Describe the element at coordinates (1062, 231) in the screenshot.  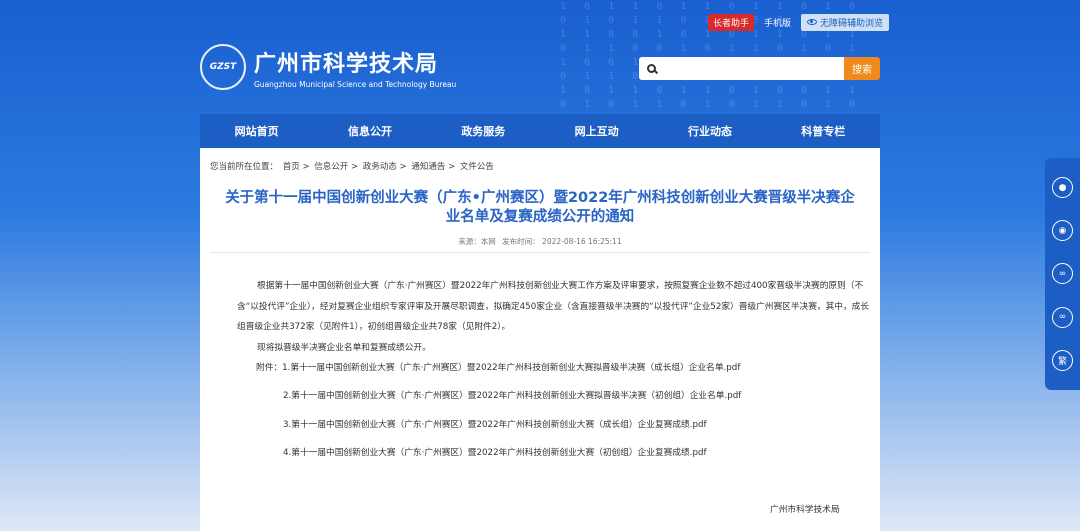
I see `weibo-icon: ◉` at that location.